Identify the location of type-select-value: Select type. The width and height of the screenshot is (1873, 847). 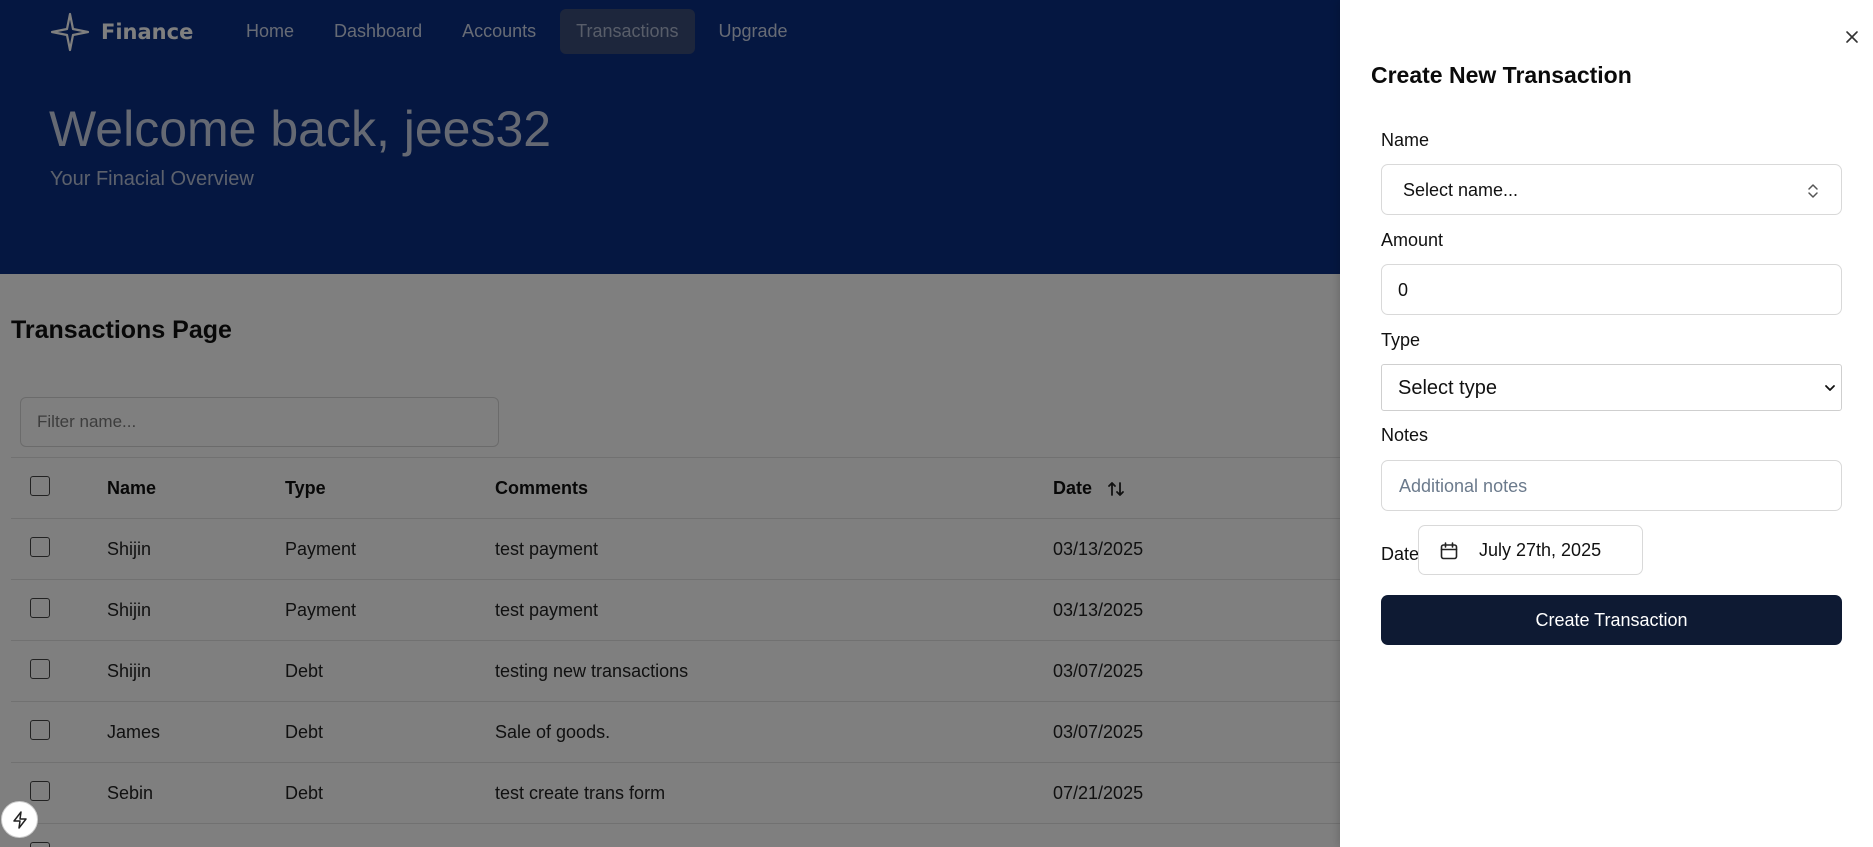
(1447, 388).